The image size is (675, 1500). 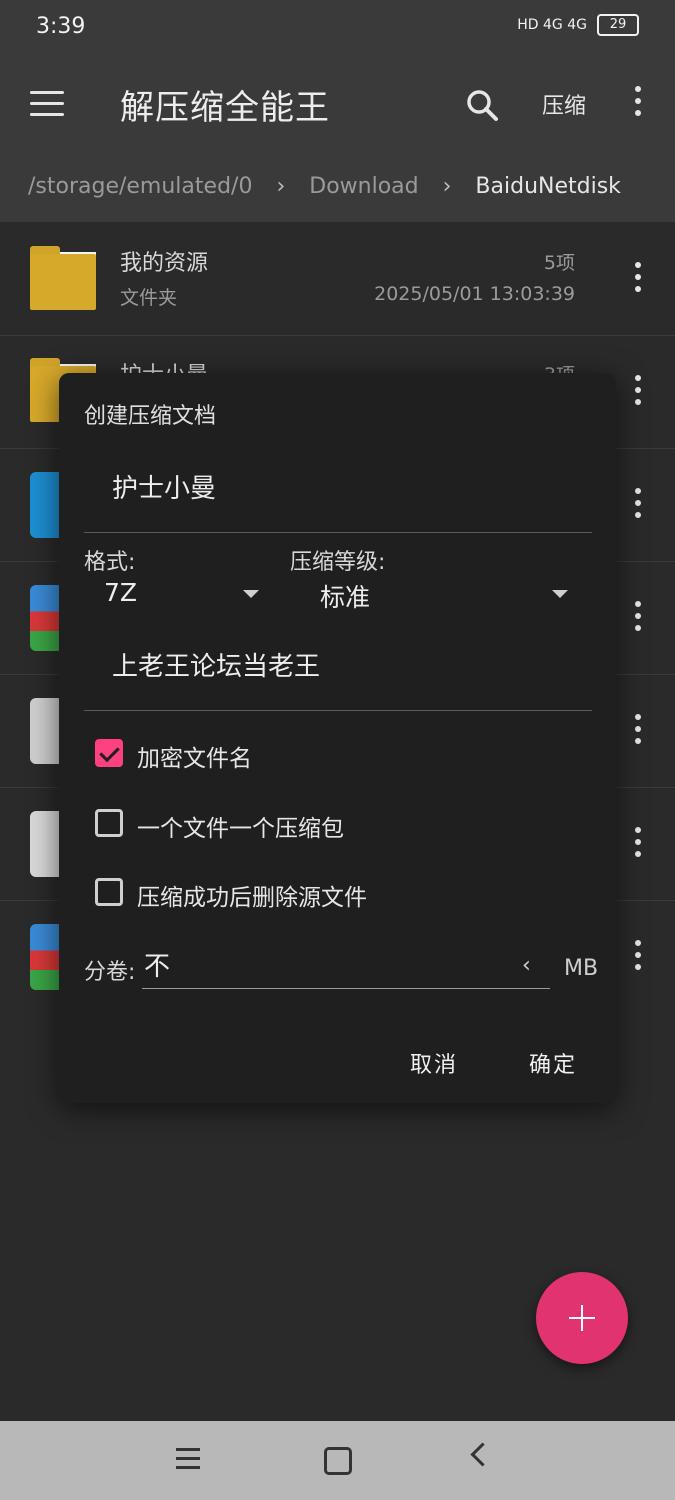 I want to click on encrypt-filename-checkbox, so click(x=109, y=753).